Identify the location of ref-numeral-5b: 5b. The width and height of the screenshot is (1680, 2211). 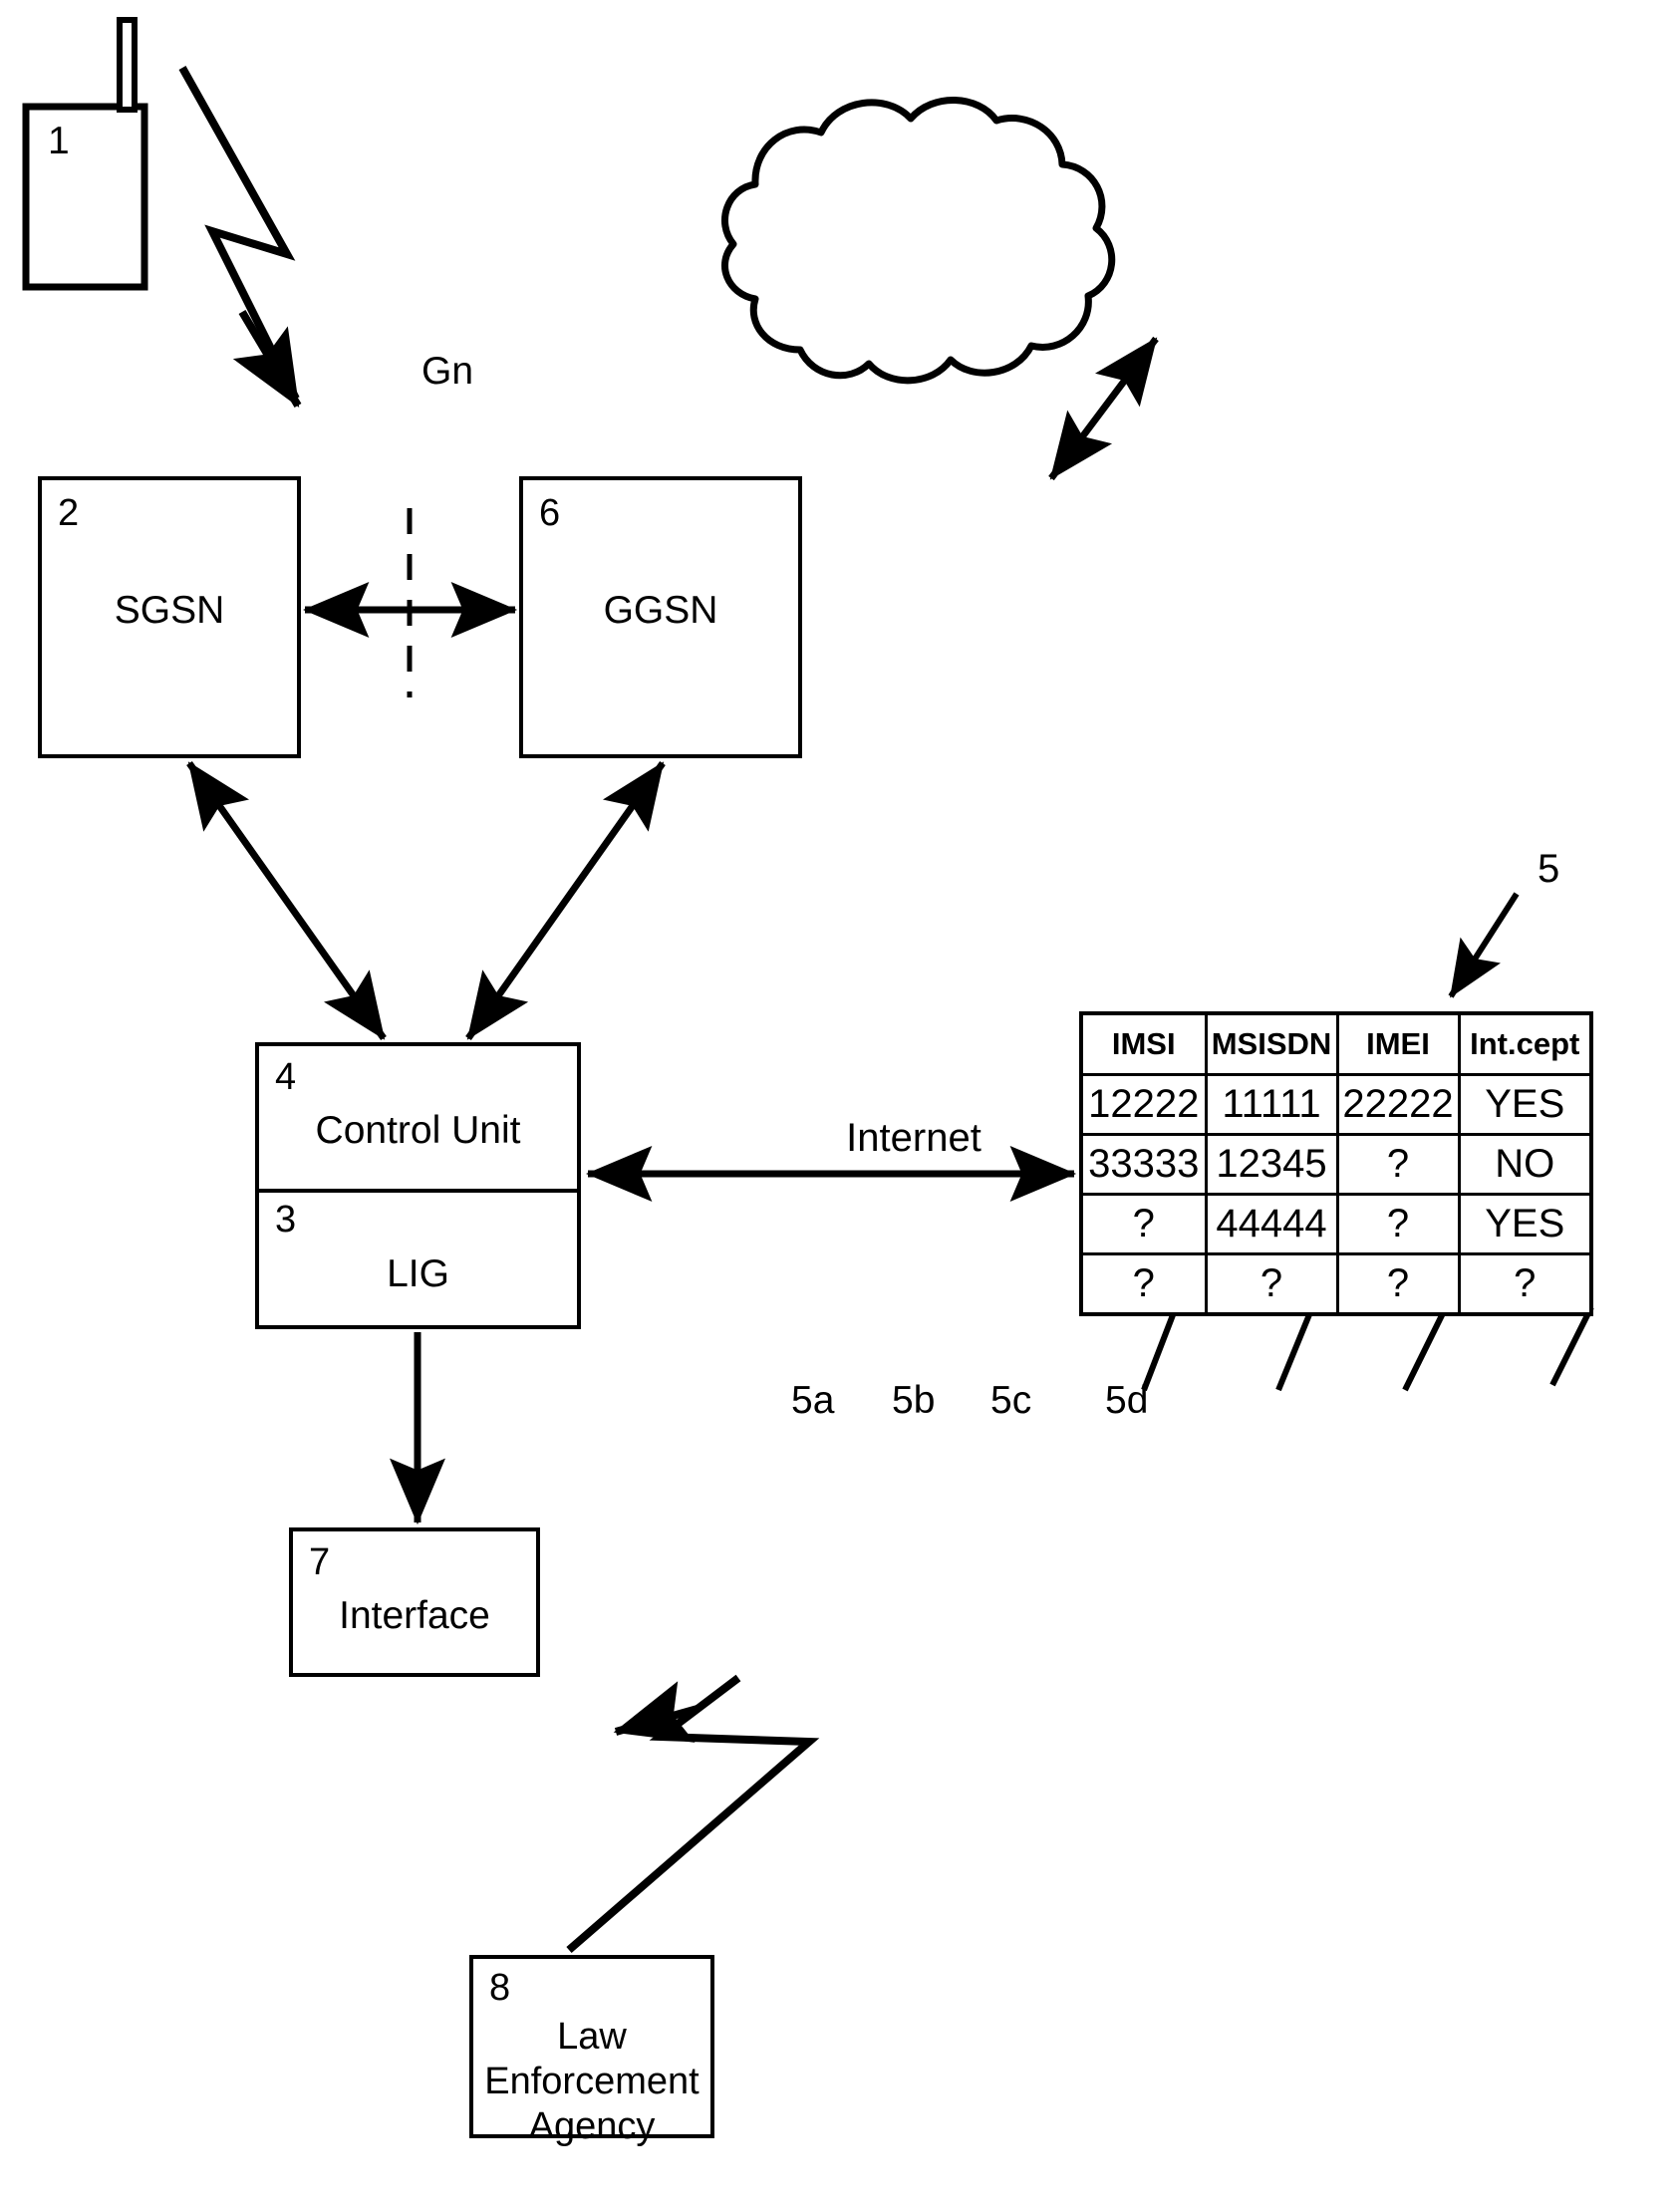
(914, 1400).